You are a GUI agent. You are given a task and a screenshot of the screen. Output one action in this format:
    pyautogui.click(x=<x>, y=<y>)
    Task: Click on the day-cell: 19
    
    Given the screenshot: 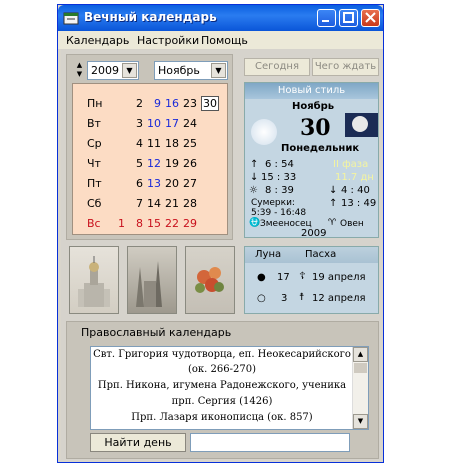 What is the action you would take?
    pyautogui.click(x=172, y=163)
    